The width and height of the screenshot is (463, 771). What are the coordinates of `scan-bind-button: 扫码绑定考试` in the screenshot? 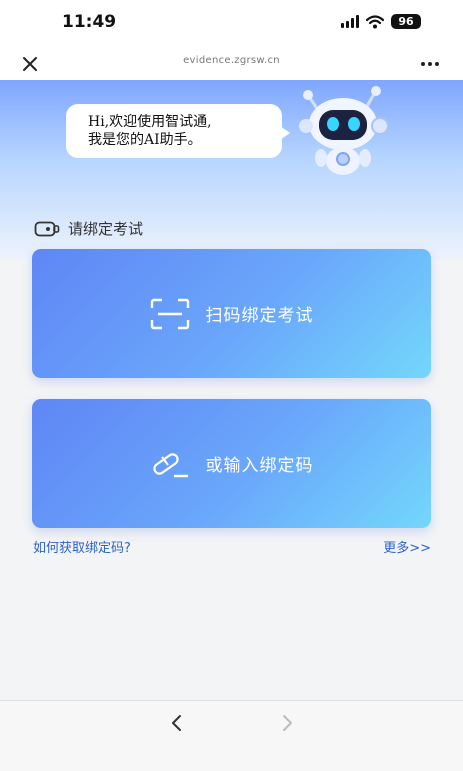 It's located at (231, 313).